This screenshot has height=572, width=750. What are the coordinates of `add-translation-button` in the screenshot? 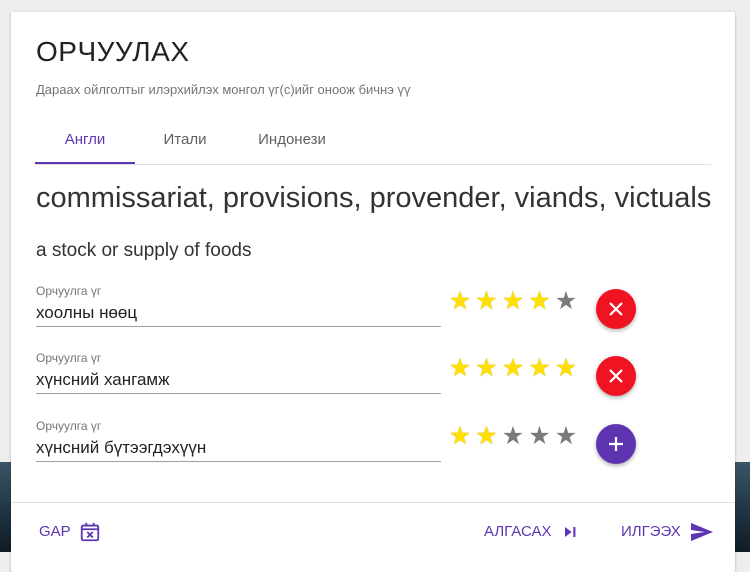 It's located at (616, 444).